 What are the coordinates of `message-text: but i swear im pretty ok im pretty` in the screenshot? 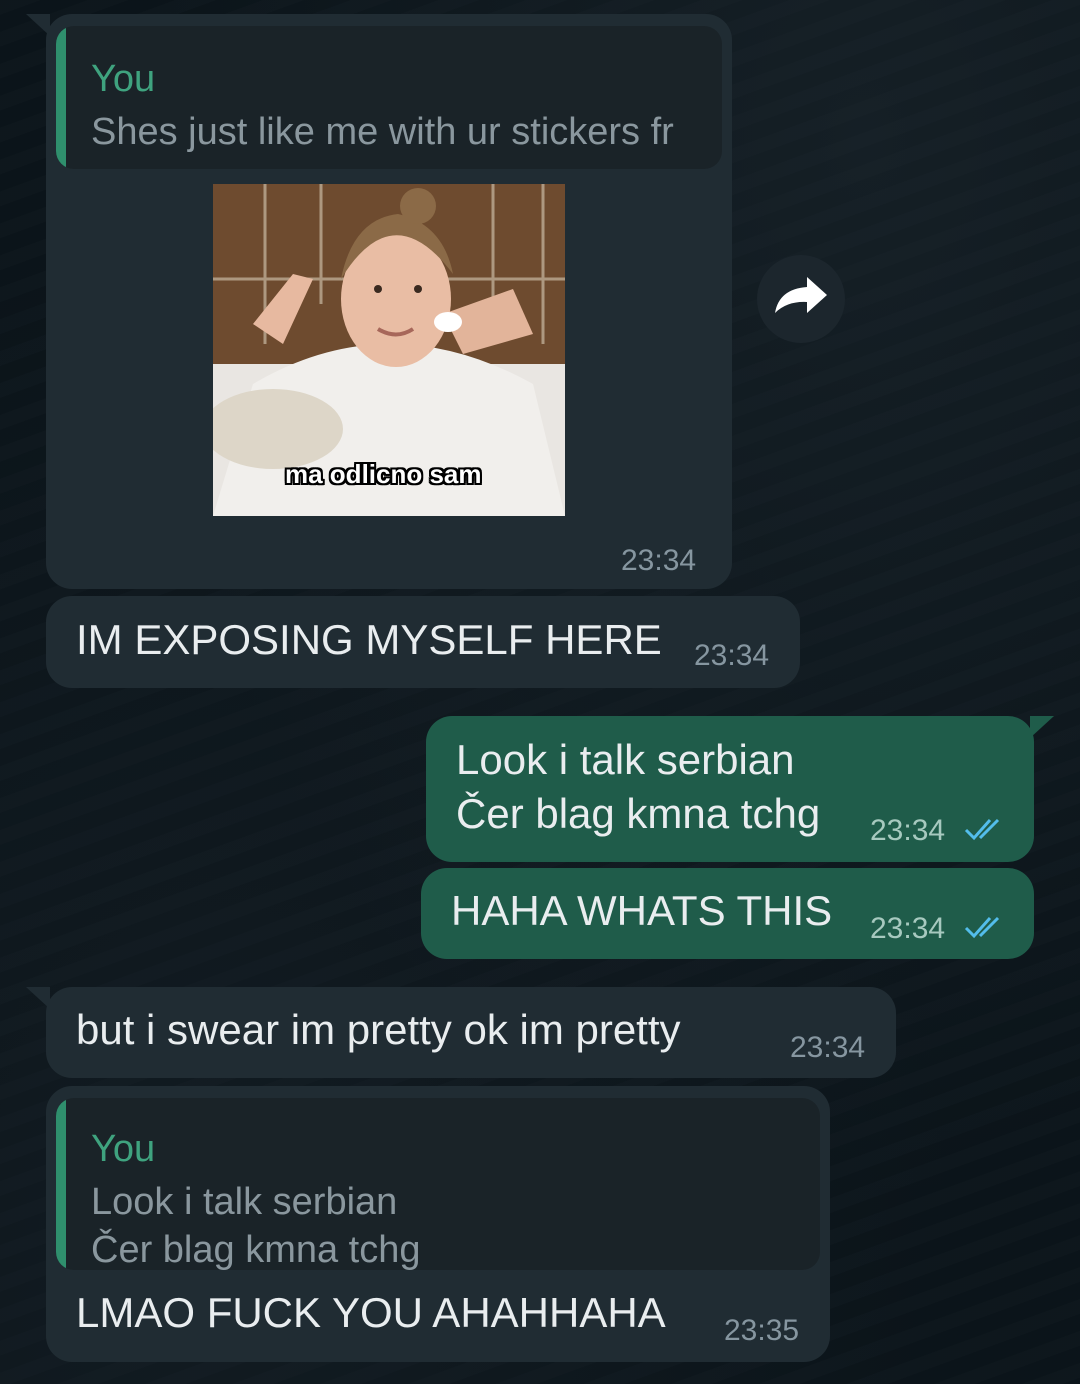 It's located at (378, 1029).